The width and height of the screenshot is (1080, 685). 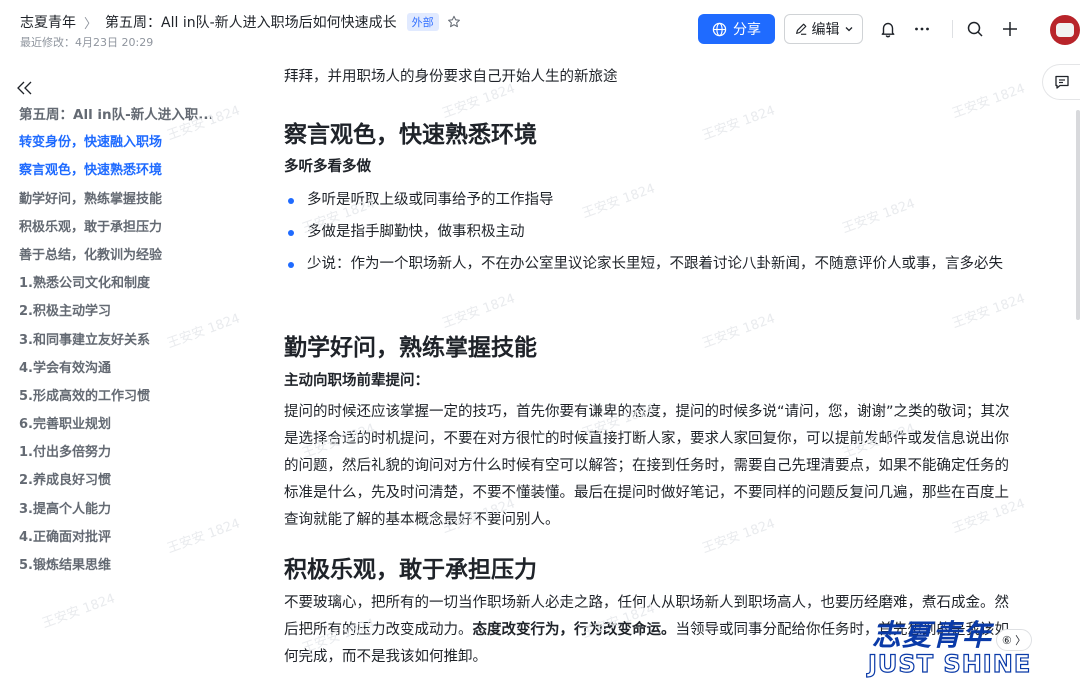 I want to click on comment-button, so click(x=1061, y=82).